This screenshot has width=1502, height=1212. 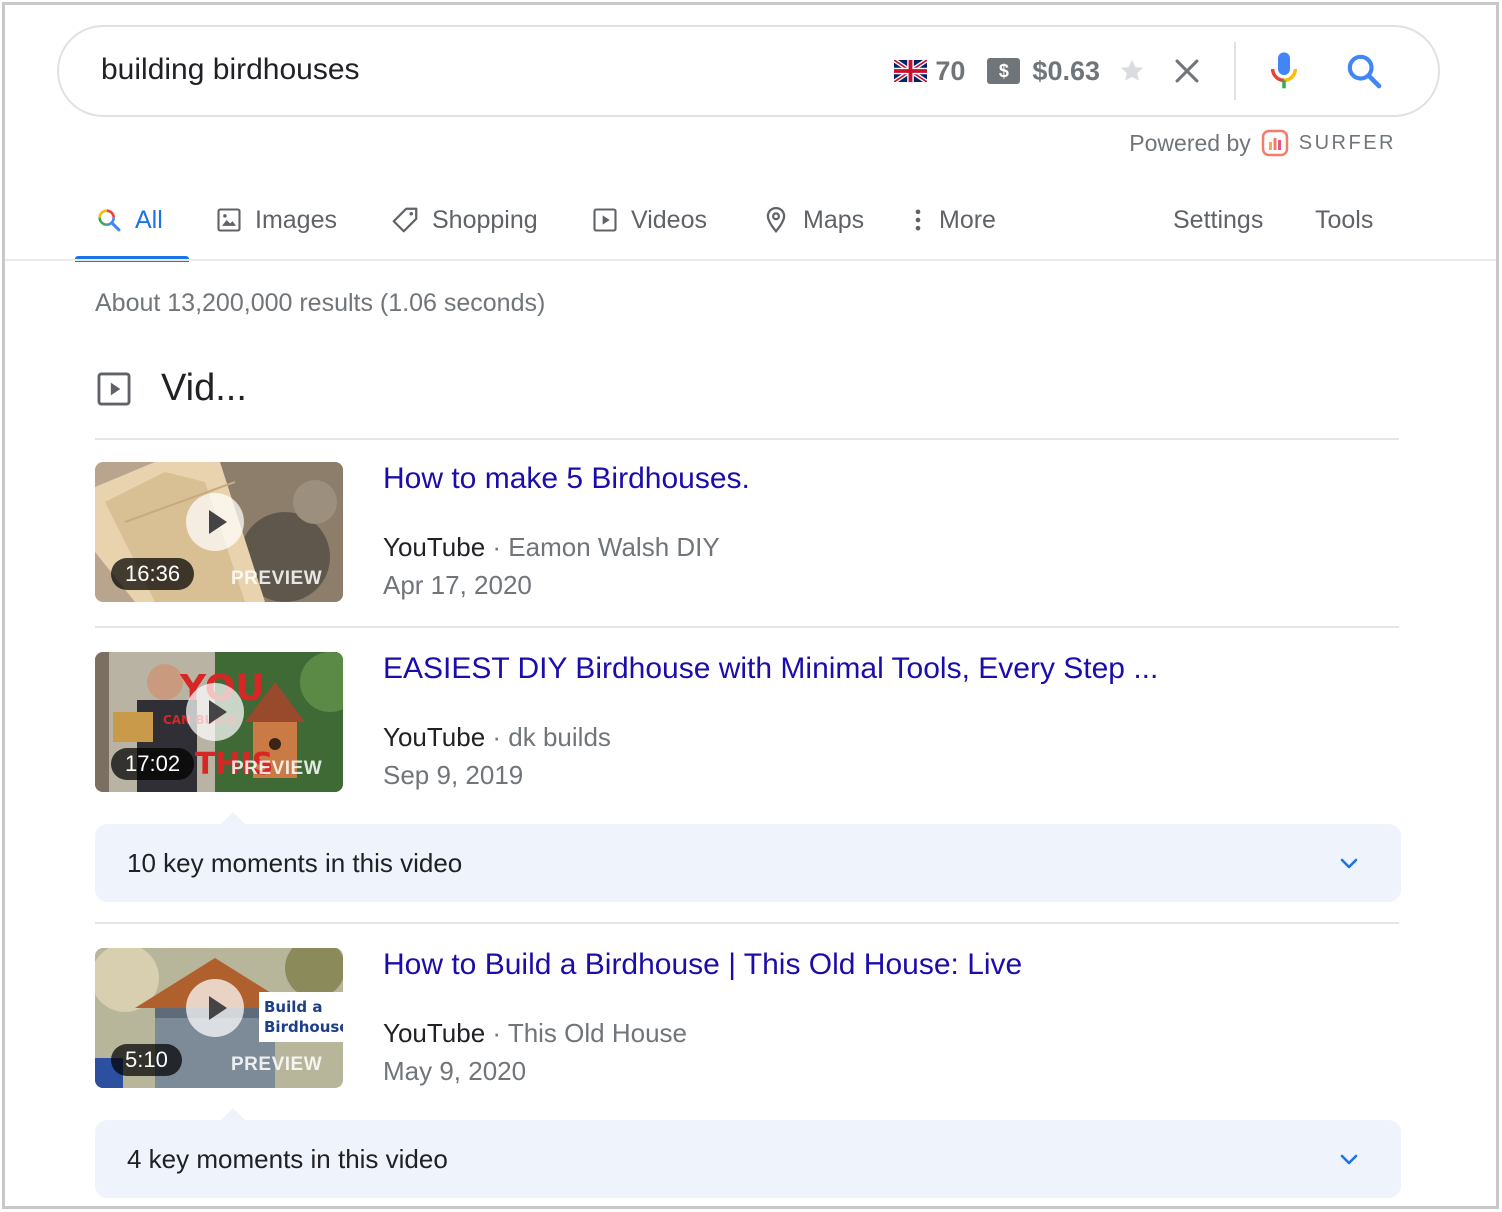 I want to click on microphone-icon, so click(x=1284, y=71).